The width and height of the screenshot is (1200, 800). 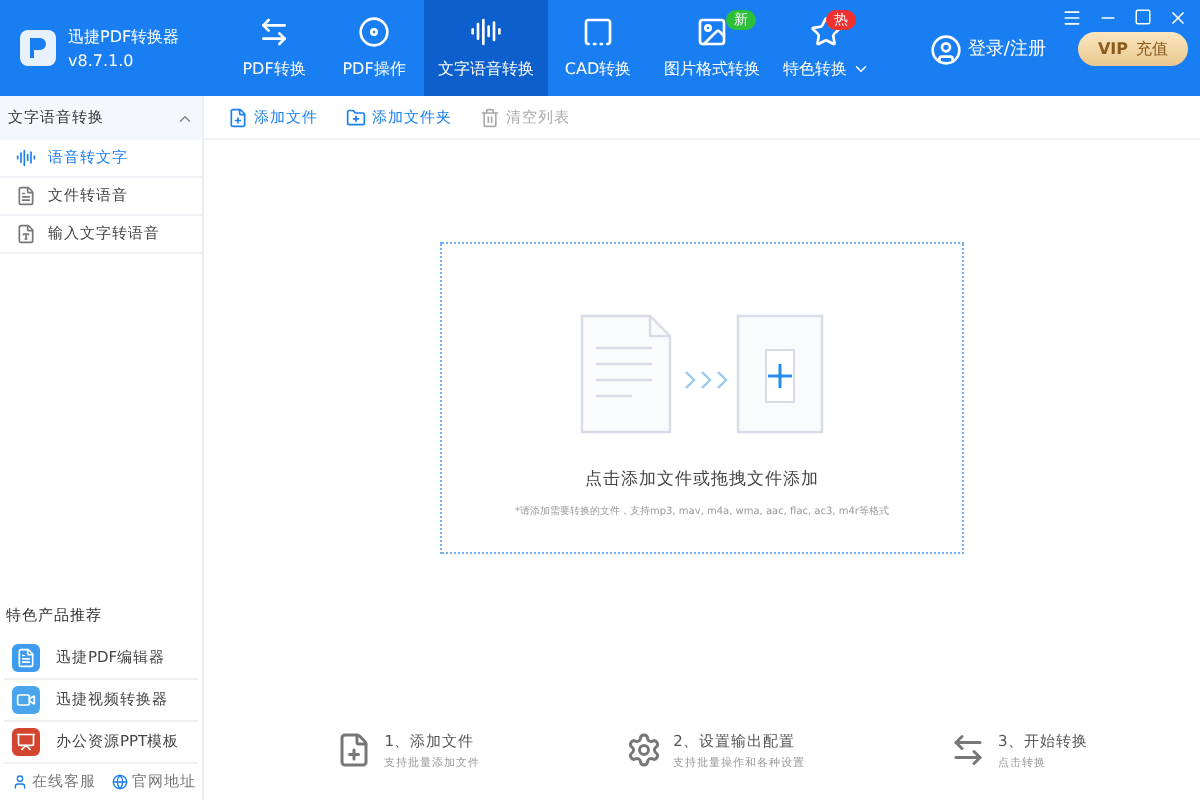 What do you see at coordinates (1072, 18) in the screenshot?
I see `menu-icon` at bounding box center [1072, 18].